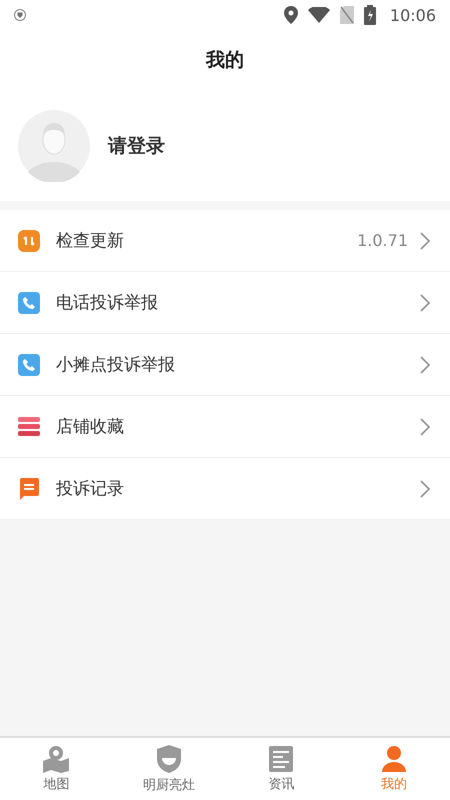  Describe the element at coordinates (370, 15) in the screenshot. I see `battery-icon` at that location.